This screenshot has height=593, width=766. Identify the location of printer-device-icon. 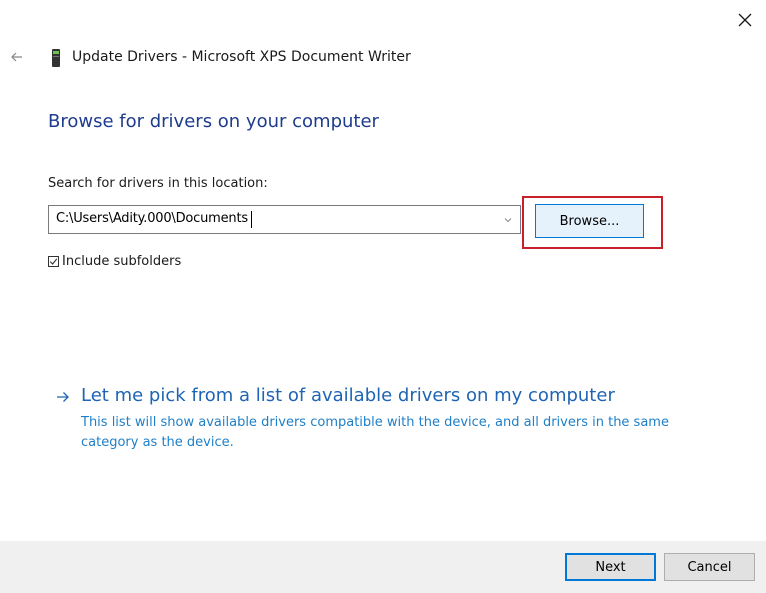
(56, 58).